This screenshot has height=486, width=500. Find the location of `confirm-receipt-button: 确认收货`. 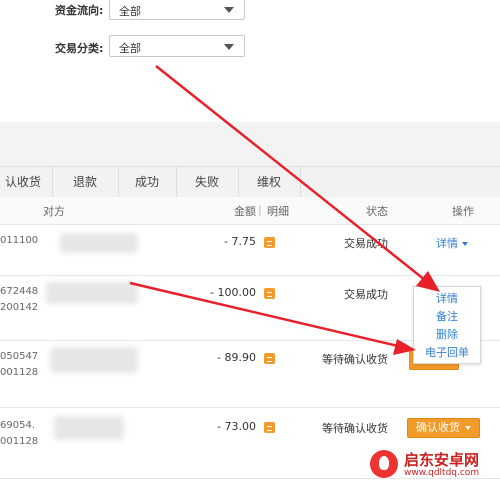

confirm-receipt-button: 确认收货 is located at coordinates (443, 428).